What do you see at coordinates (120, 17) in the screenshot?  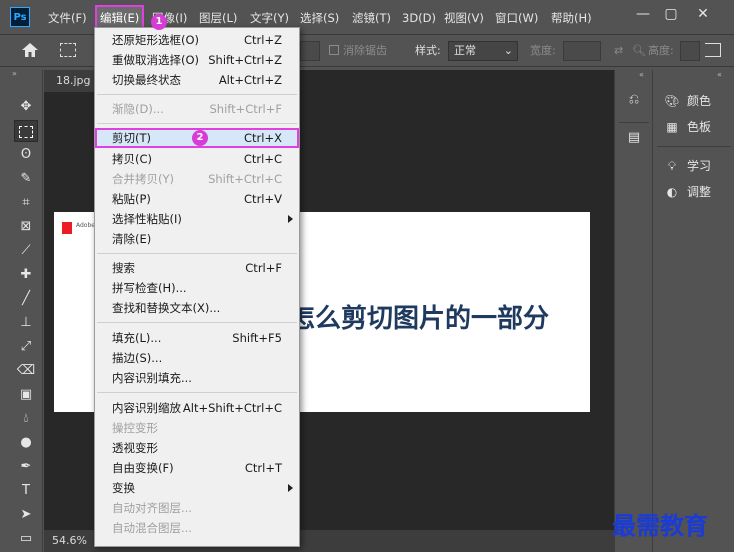 I see `menu-edit: 编辑(E)` at bounding box center [120, 17].